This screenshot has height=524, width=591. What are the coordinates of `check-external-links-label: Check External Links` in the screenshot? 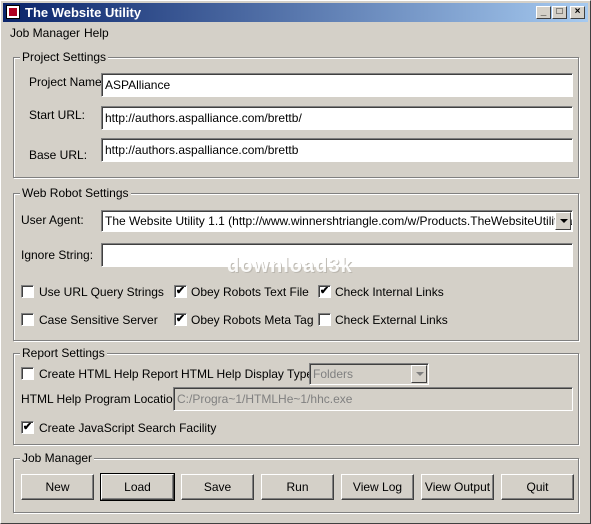 It's located at (391, 320).